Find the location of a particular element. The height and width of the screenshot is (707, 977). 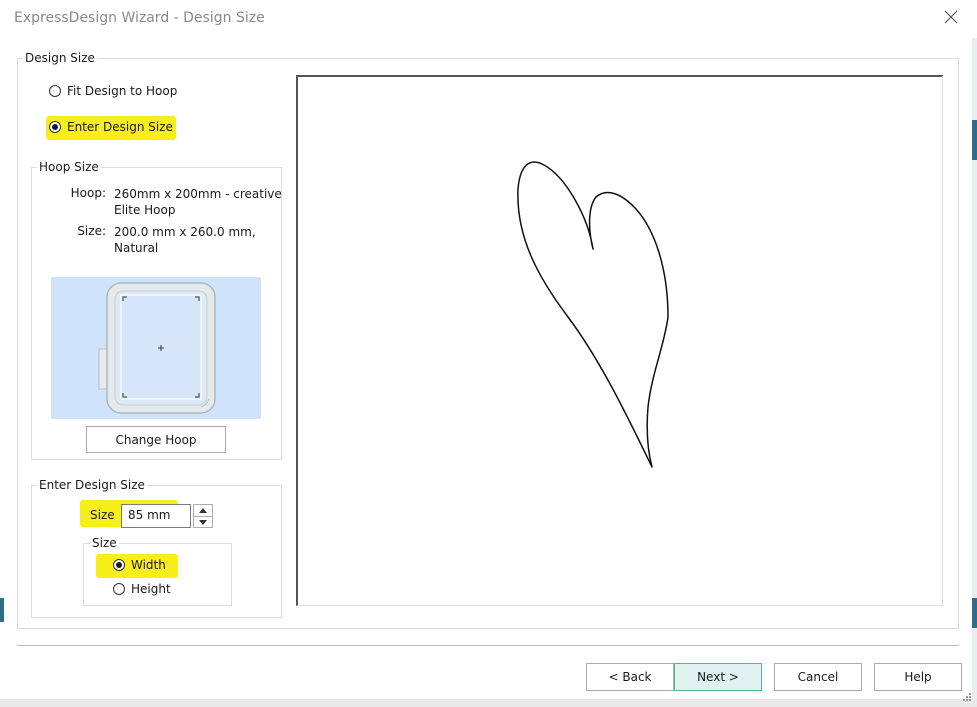

hoop-size-legend: Hoop Size is located at coordinates (69, 167).